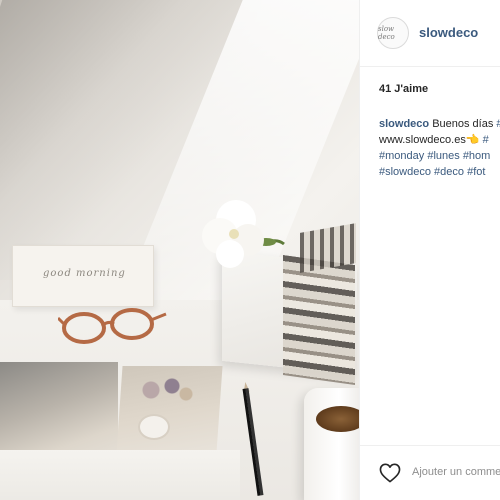  I want to click on post-header: slow deco slowdeco, so click(430, 33).